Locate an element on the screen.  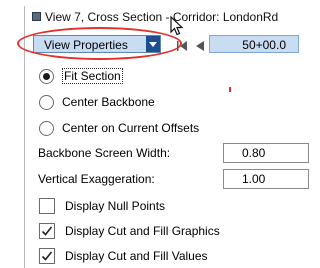
stray-mark is located at coordinates (230, 89).